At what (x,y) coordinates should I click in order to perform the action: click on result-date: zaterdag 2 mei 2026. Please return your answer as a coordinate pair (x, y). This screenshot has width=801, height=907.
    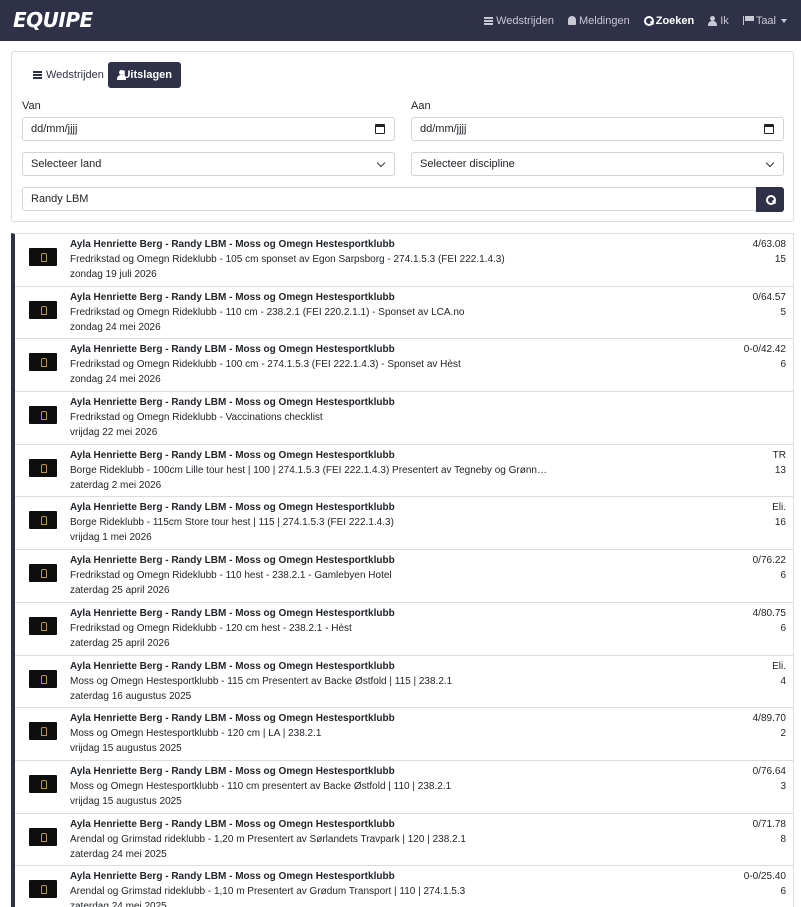
    Looking at the image, I should click on (116, 485).